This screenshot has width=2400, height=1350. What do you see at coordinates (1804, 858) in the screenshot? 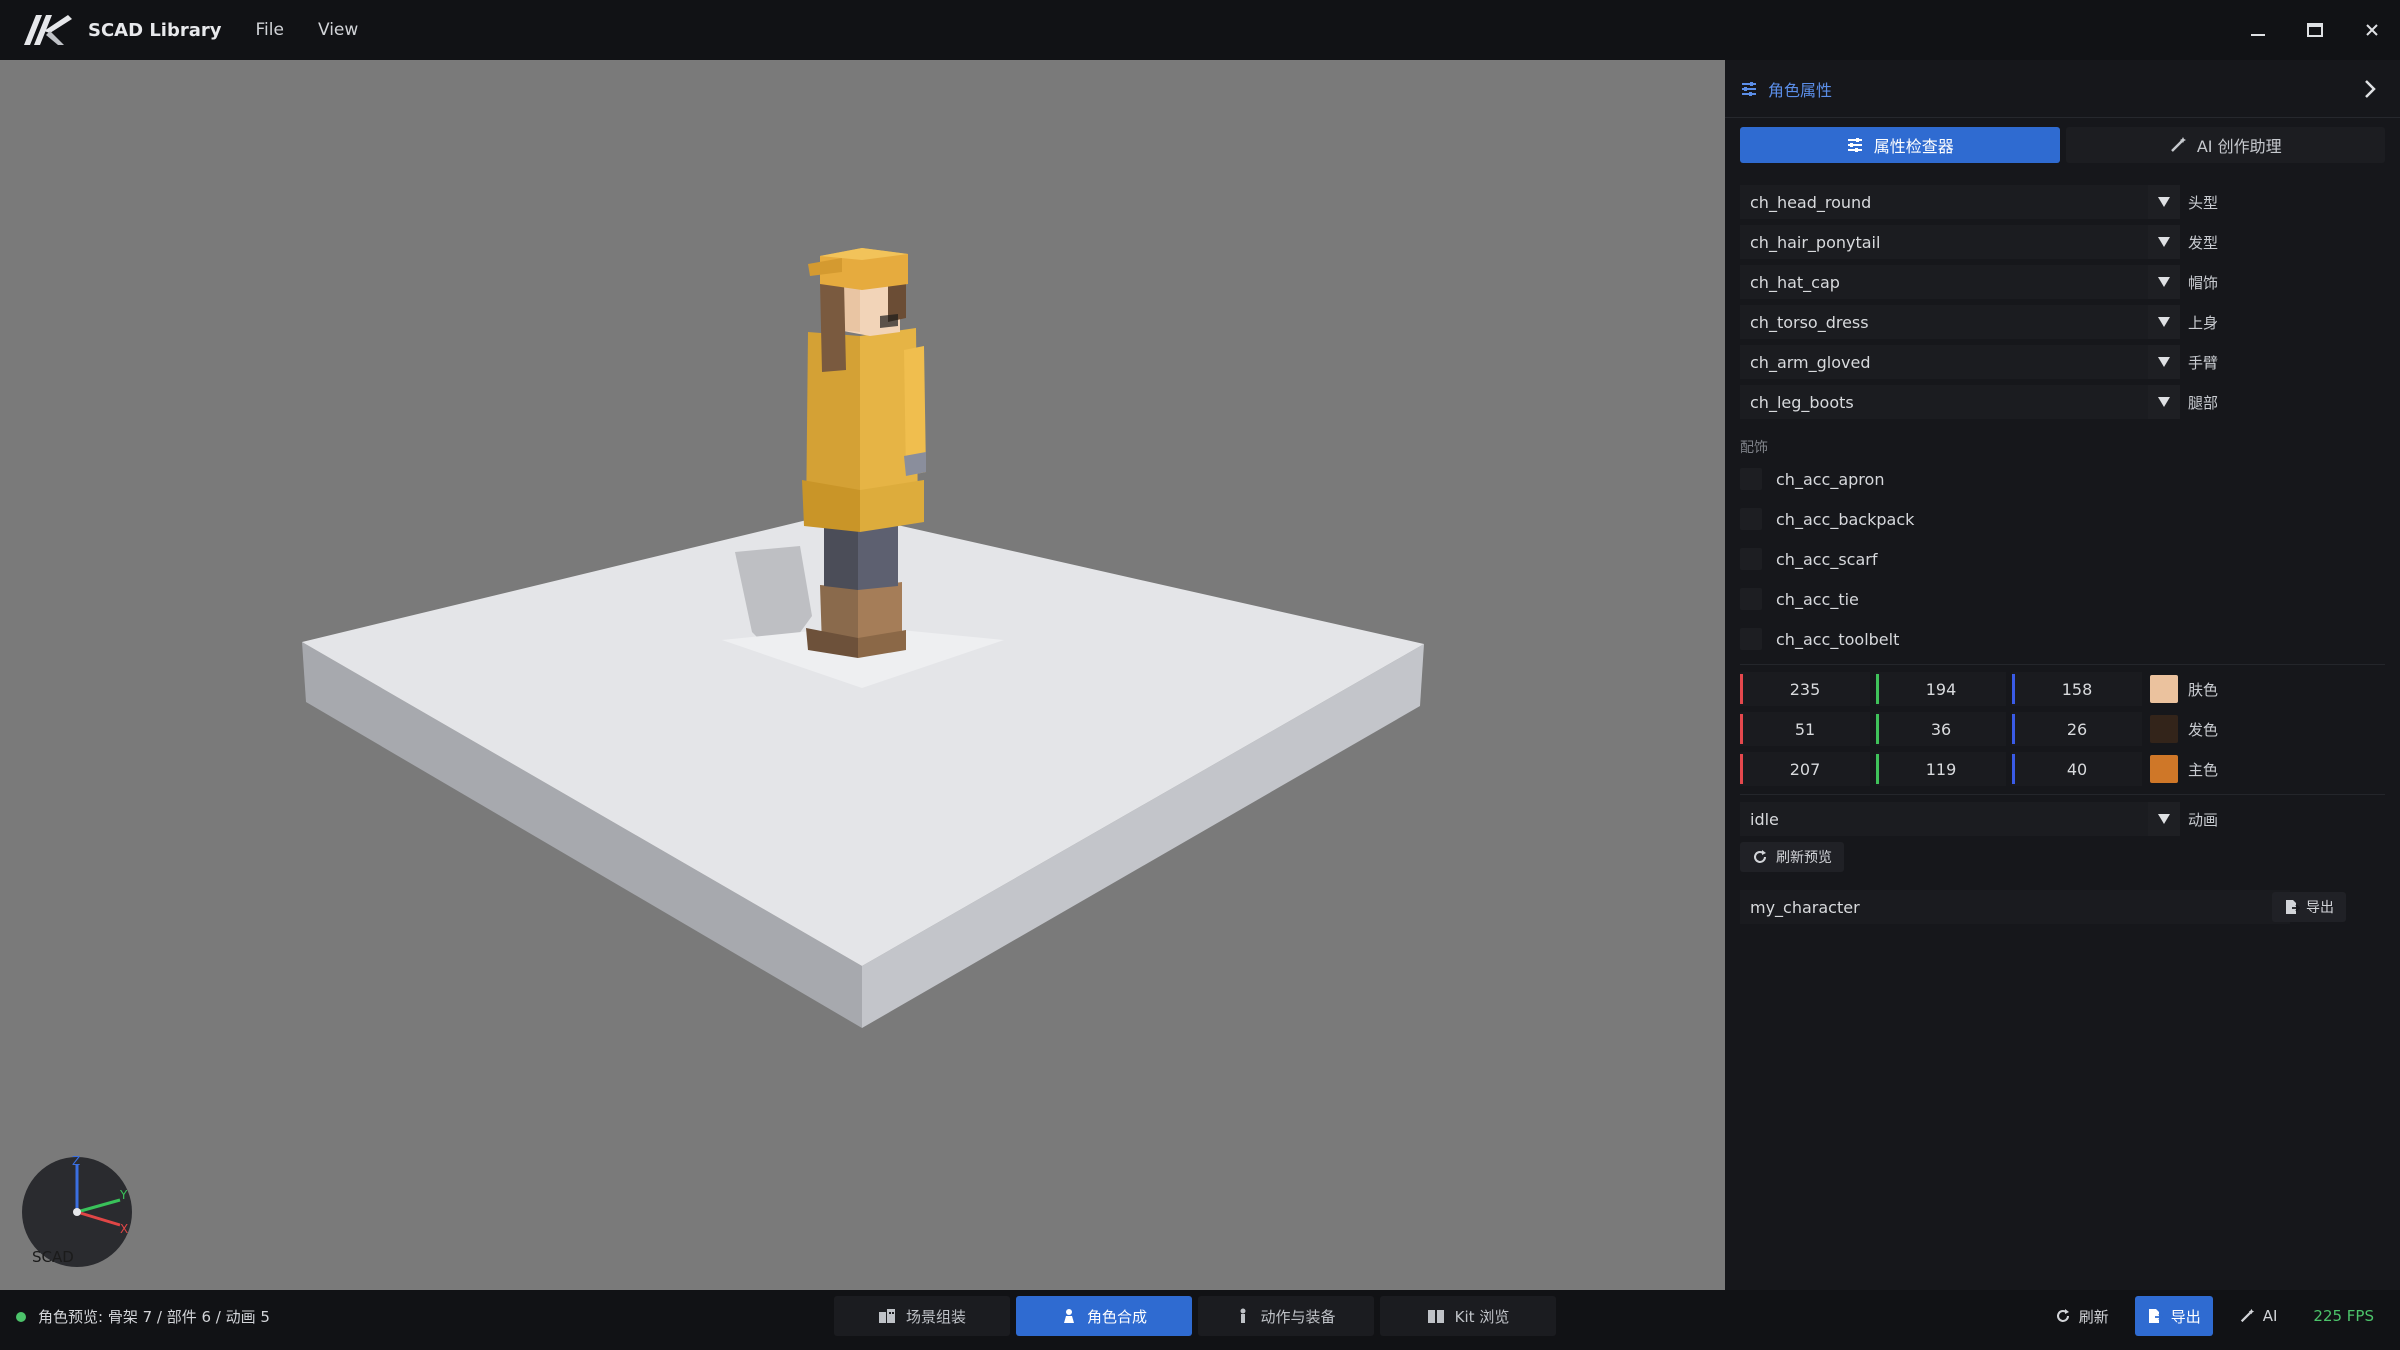
I see `refresh-preview-label: 刷新预览` at bounding box center [1804, 858].